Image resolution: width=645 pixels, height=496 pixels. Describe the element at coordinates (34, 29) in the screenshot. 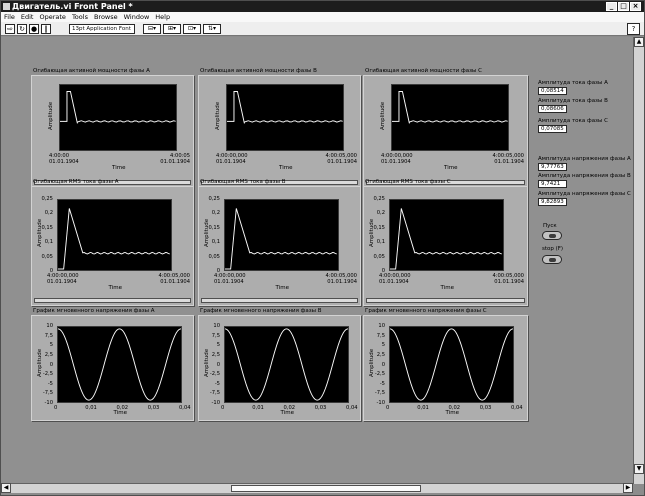

I see `abort-icon: ●` at that location.